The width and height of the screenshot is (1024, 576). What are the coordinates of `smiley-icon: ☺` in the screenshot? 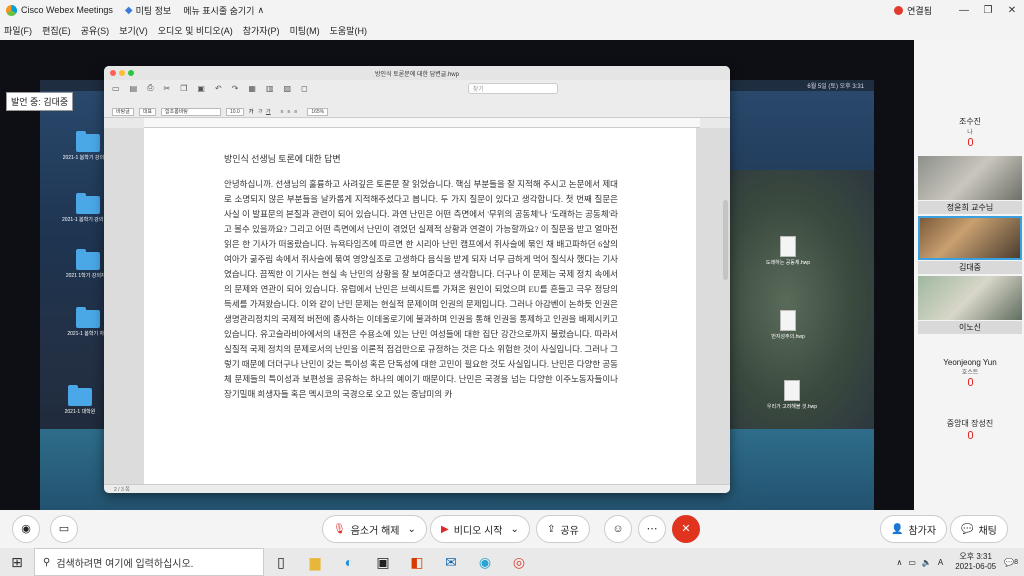 It's located at (618, 529).